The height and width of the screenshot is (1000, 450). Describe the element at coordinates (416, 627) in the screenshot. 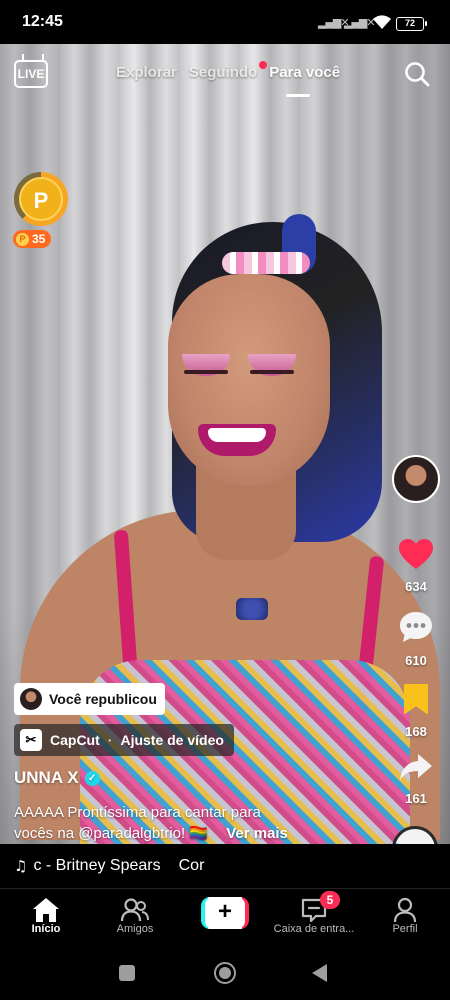

I see `comment-icon` at that location.